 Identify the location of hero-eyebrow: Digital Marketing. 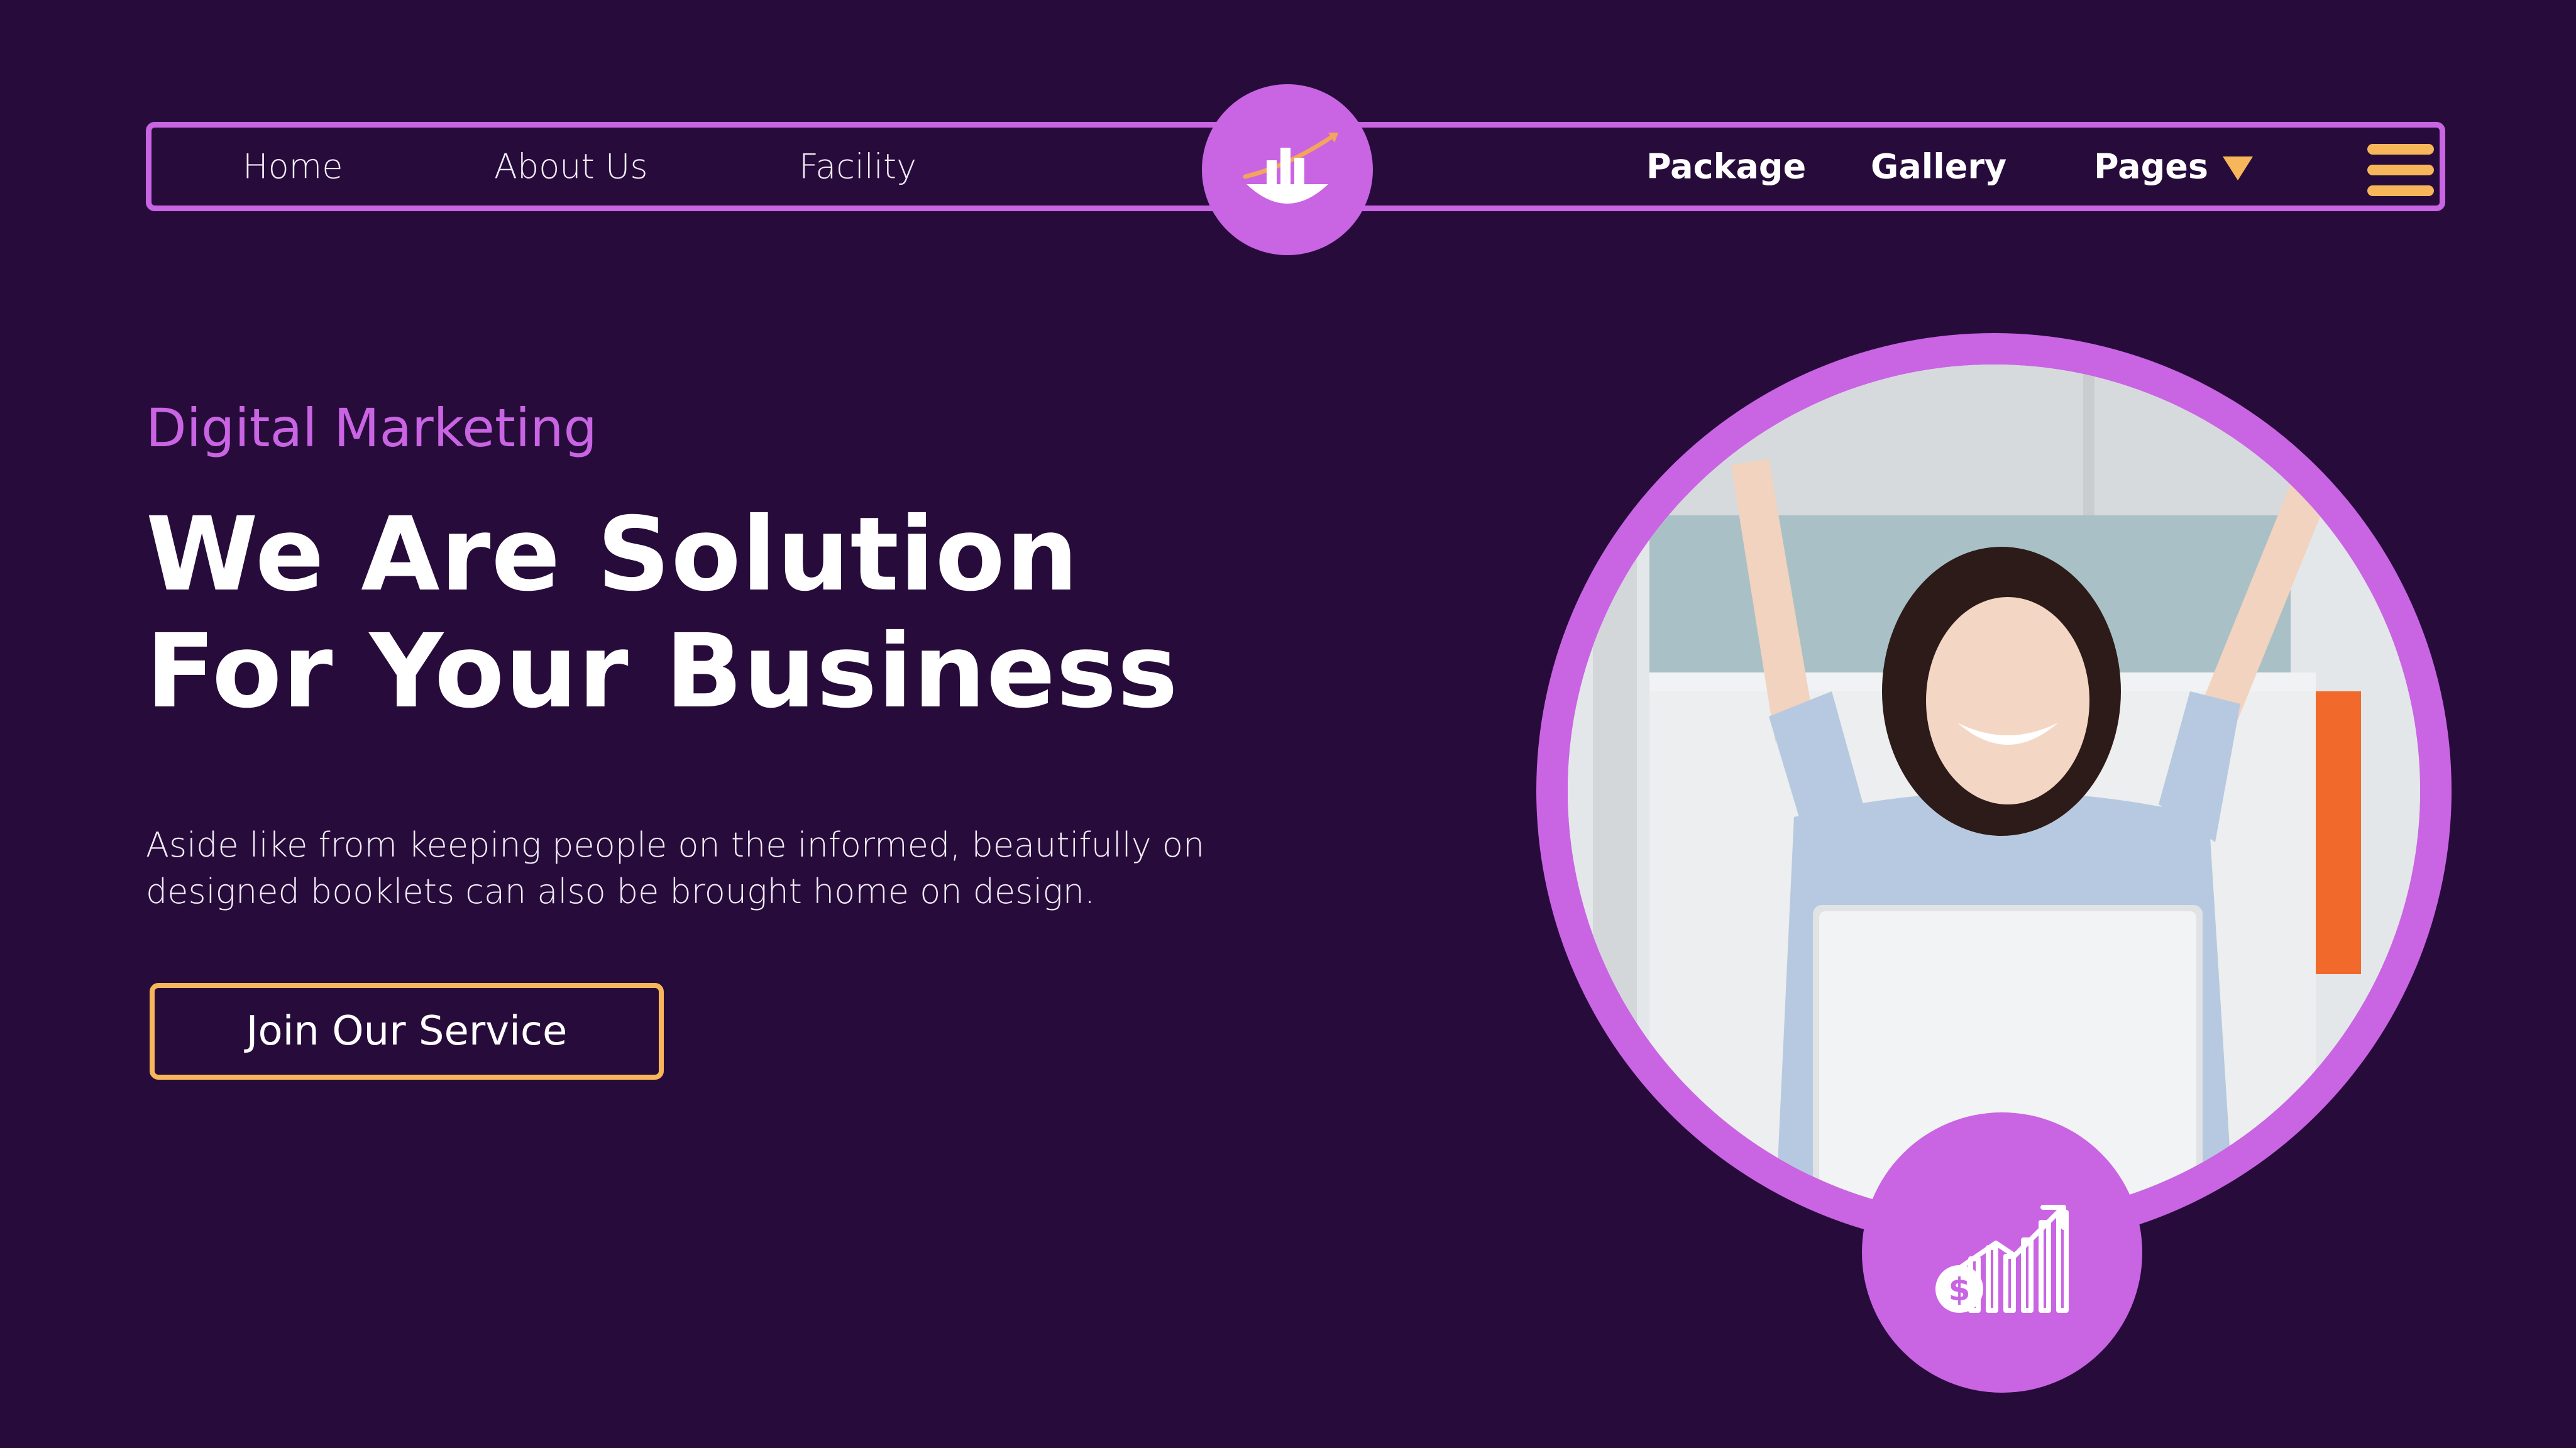
(372, 428).